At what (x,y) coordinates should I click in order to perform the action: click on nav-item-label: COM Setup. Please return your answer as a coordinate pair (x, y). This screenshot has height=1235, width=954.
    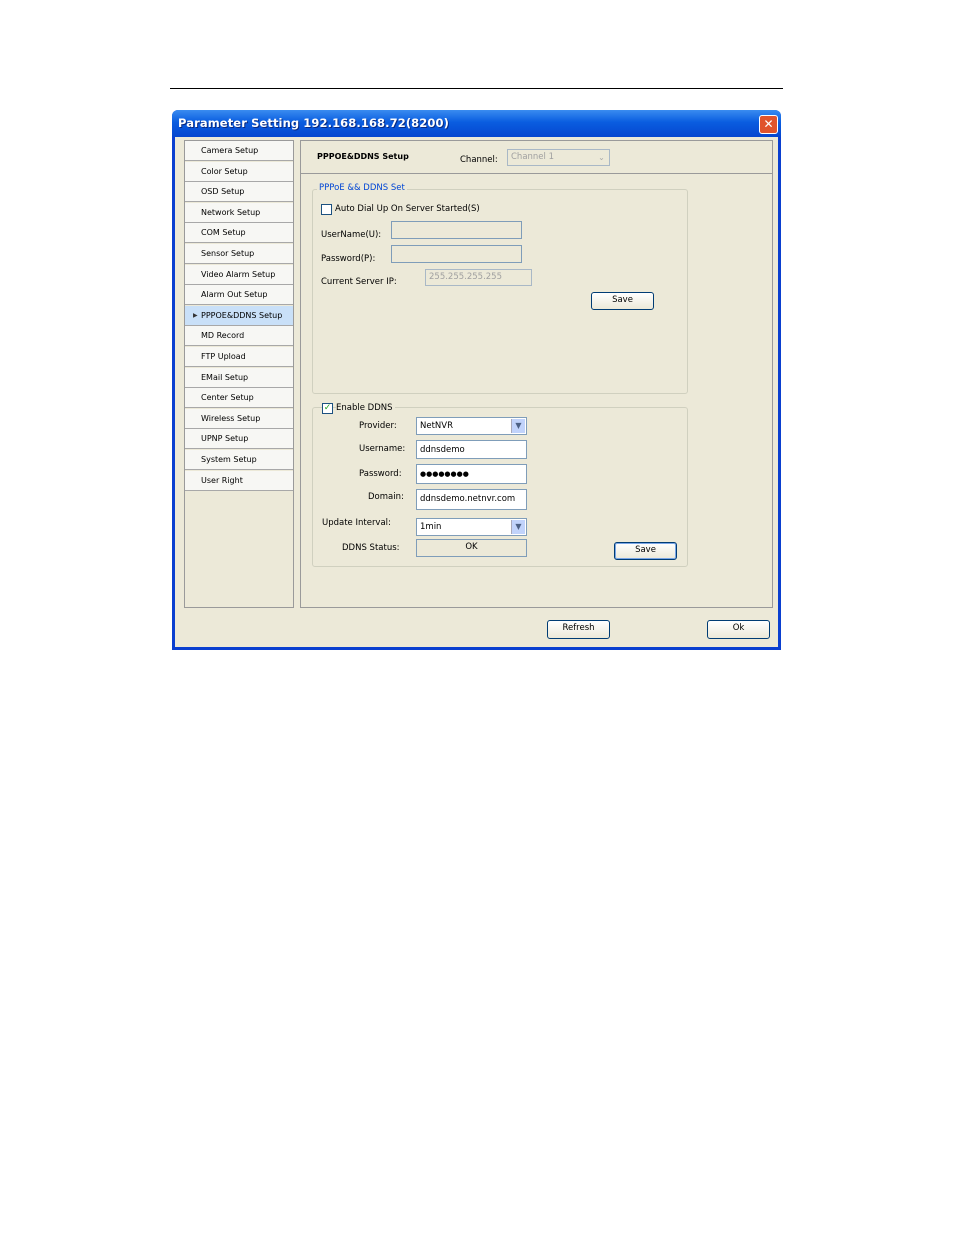
    Looking at the image, I should click on (223, 233).